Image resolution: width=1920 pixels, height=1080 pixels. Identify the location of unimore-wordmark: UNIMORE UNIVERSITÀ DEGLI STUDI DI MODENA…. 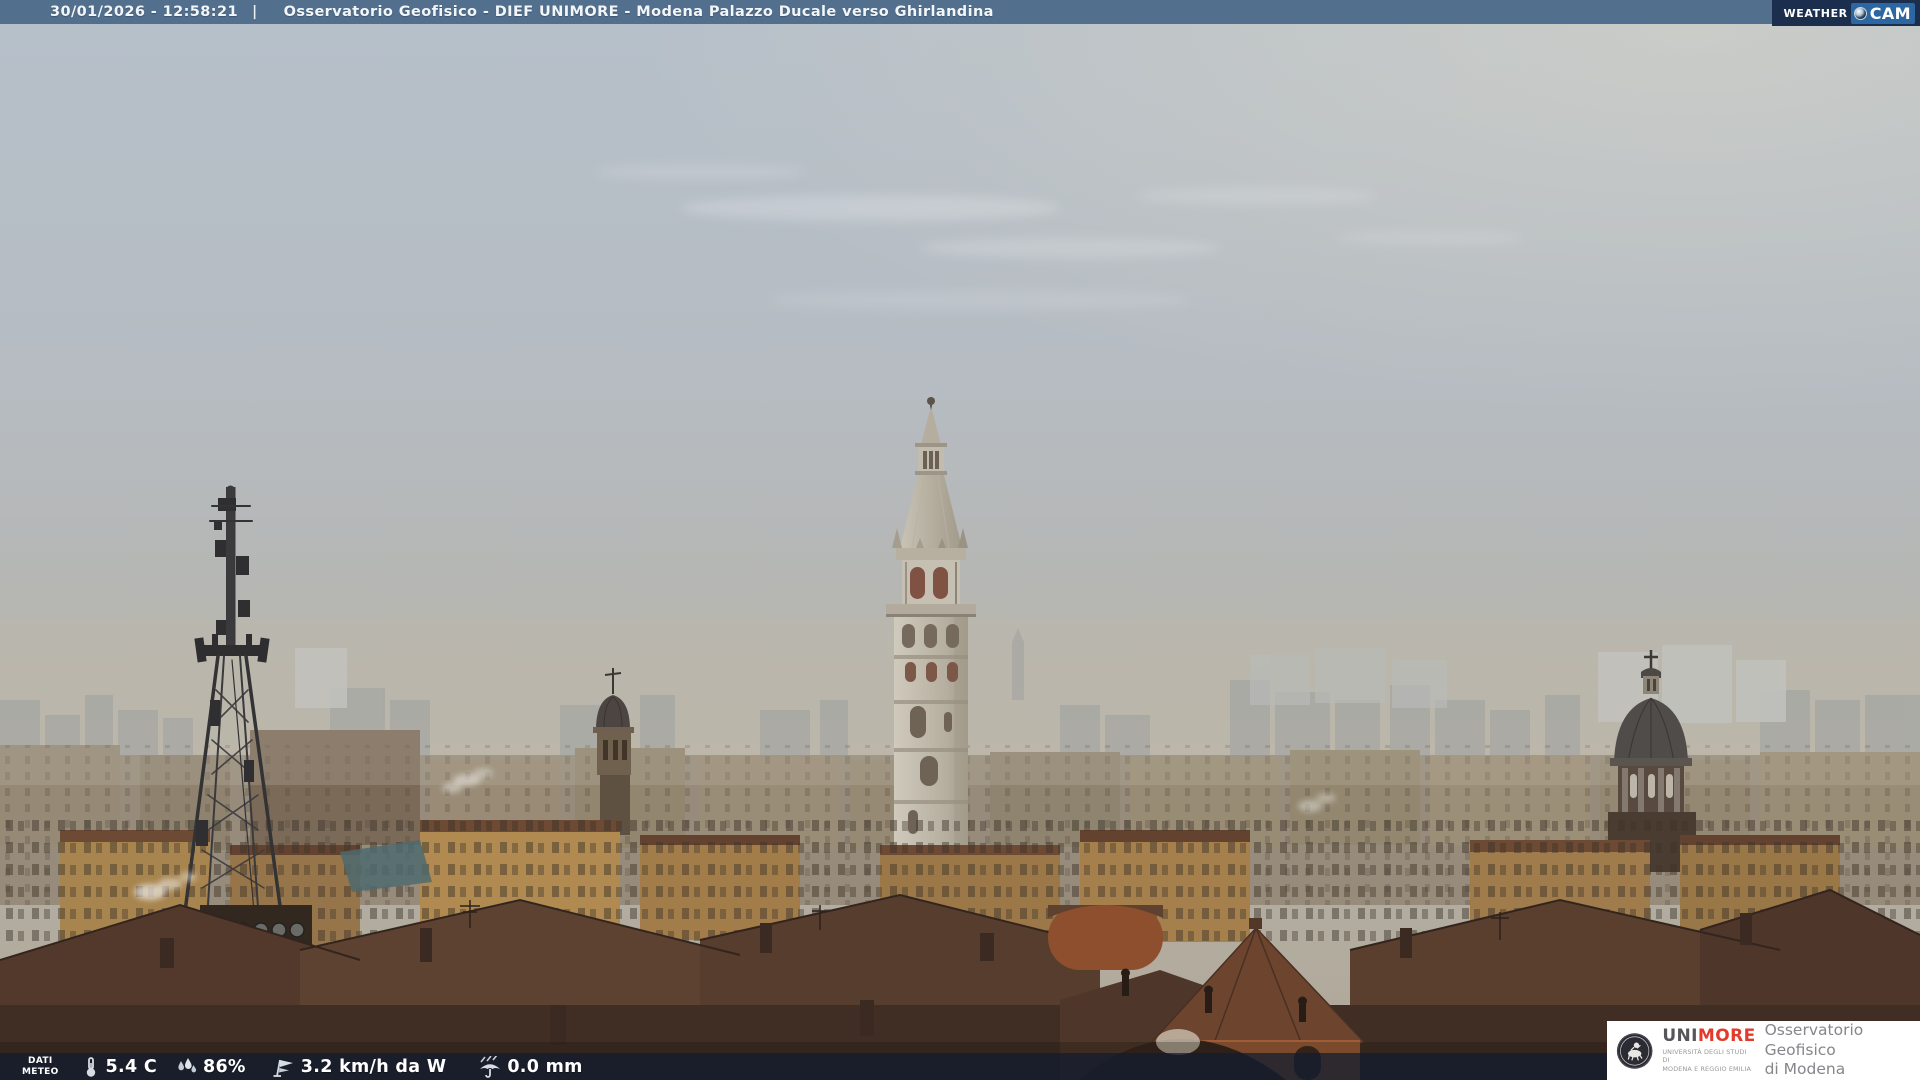
(1708, 1050).